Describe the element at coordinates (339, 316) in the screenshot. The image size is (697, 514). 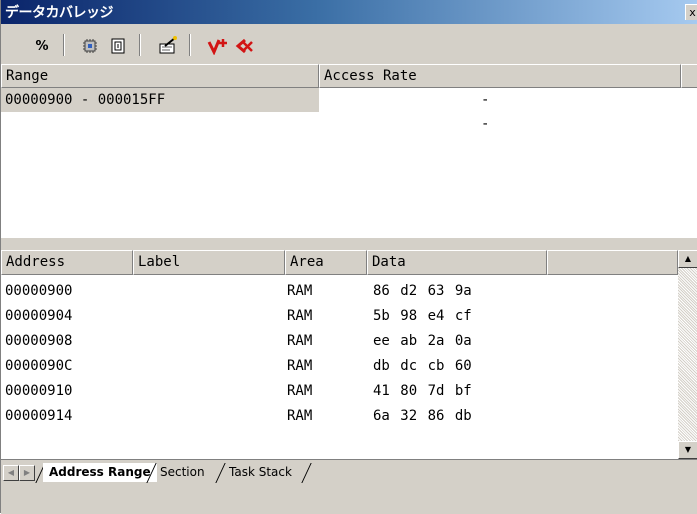
I see `table-row: 00000904 RAM 5b 98 e4 cf` at that location.